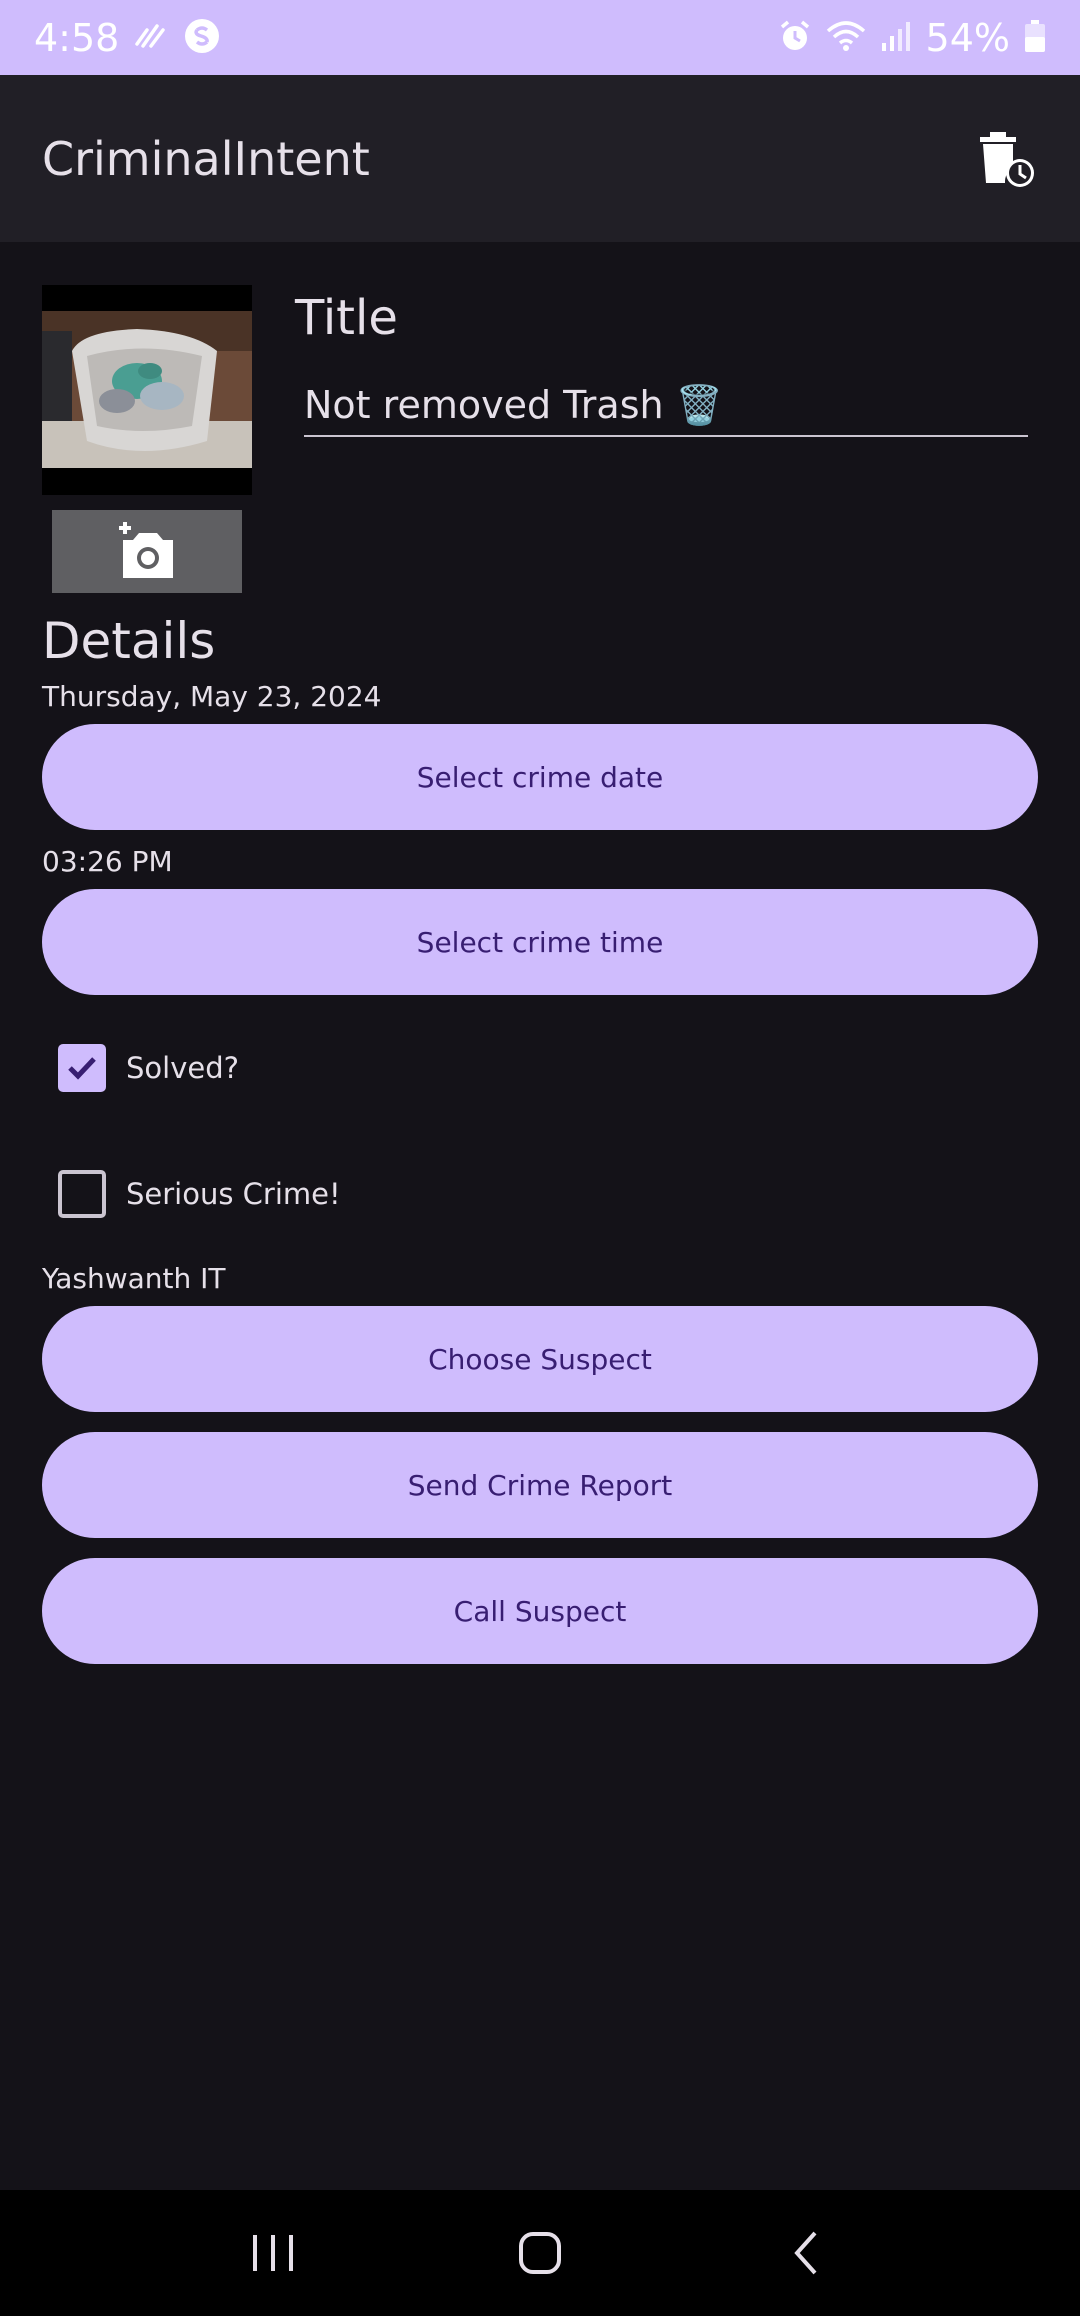 The width and height of the screenshot is (1080, 2316). What do you see at coordinates (846, 38) in the screenshot?
I see `wifi-icon` at bounding box center [846, 38].